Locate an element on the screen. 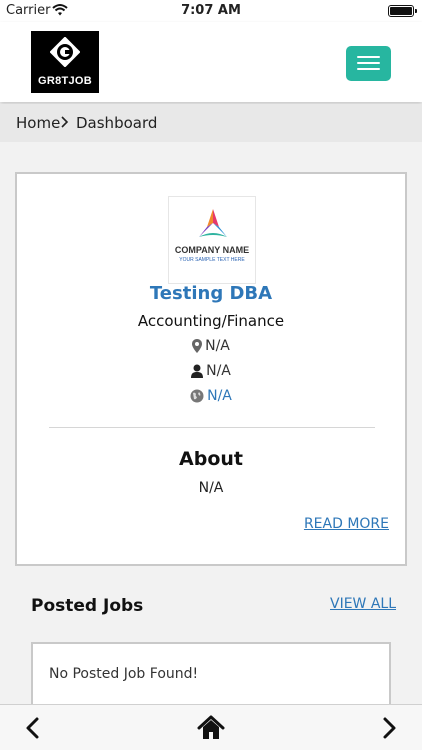 The height and width of the screenshot is (750, 422). view-all-link: VIEW ALL is located at coordinates (363, 604).